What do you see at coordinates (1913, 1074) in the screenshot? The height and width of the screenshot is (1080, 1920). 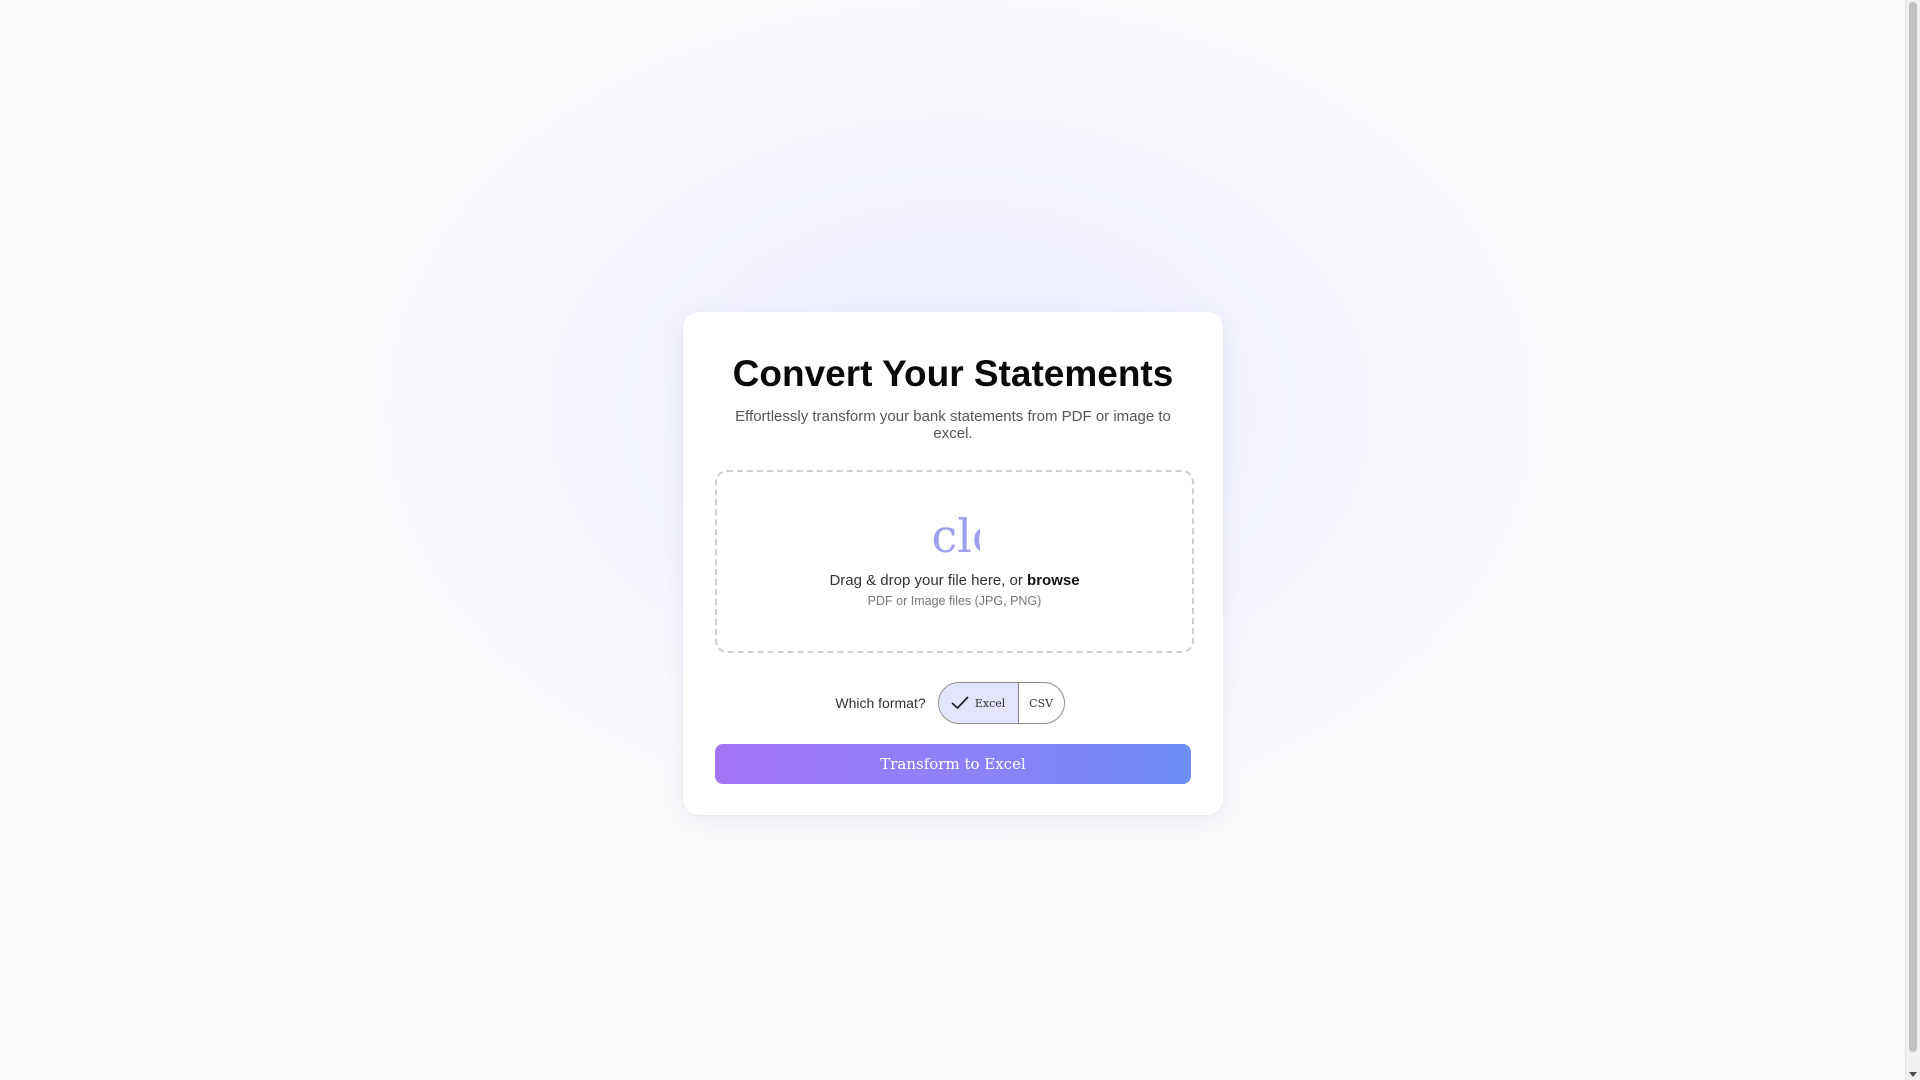 I see `scroll-down-arrow-icon` at bounding box center [1913, 1074].